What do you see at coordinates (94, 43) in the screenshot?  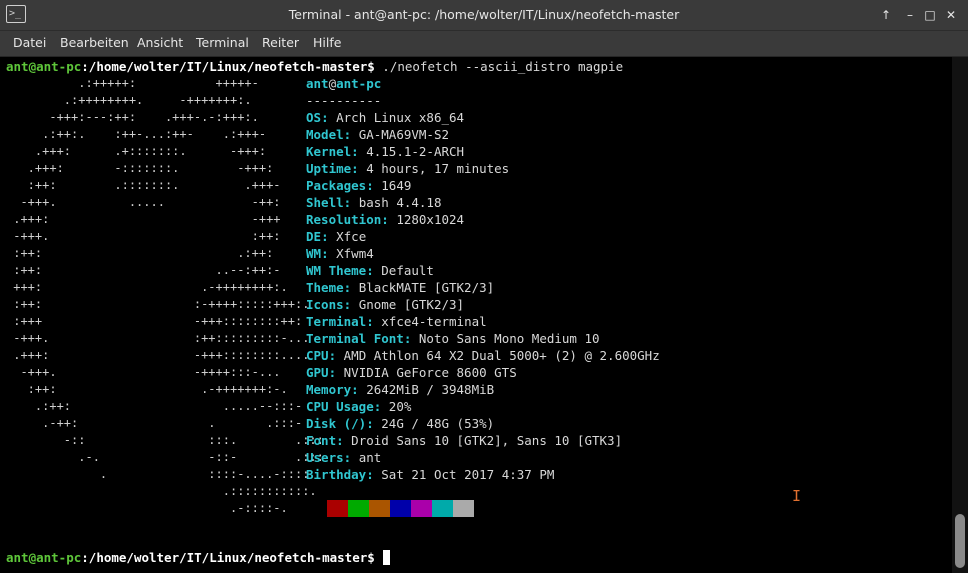 I see `menu-bearbeiten: Bearbeiten` at bounding box center [94, 43].